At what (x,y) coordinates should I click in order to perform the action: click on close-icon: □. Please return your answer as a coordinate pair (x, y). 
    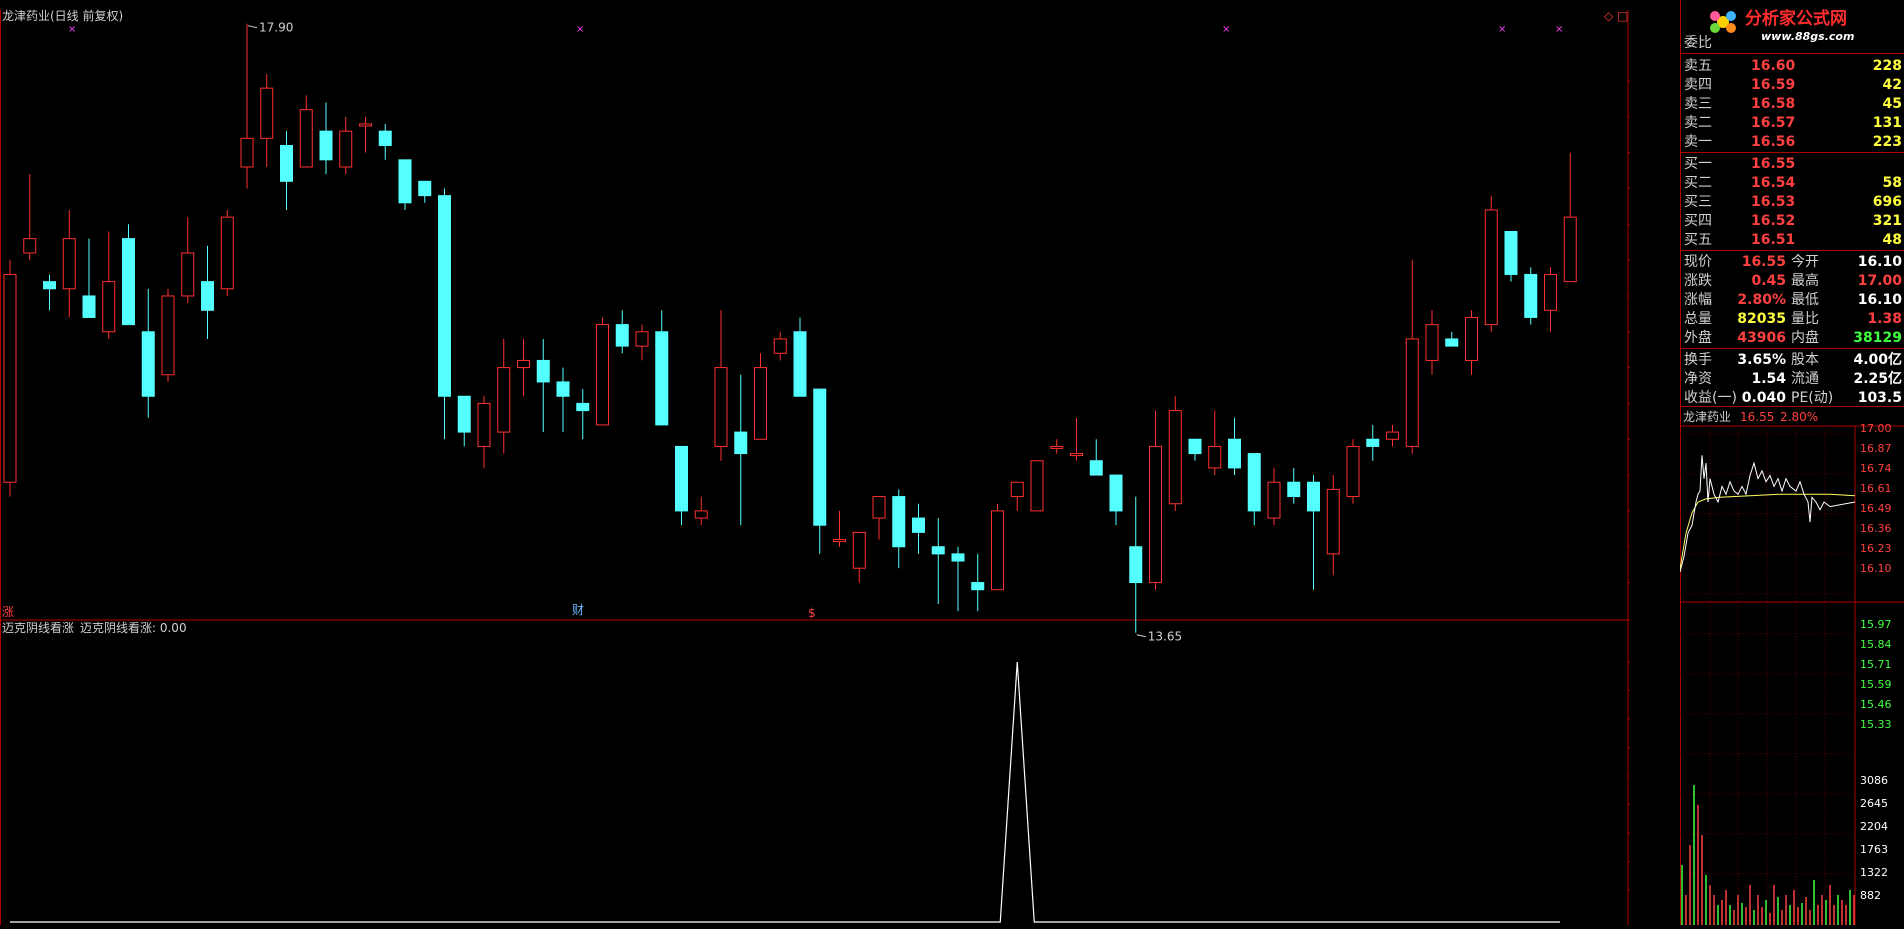
    Looking at the image, I should click on (1622, 16).